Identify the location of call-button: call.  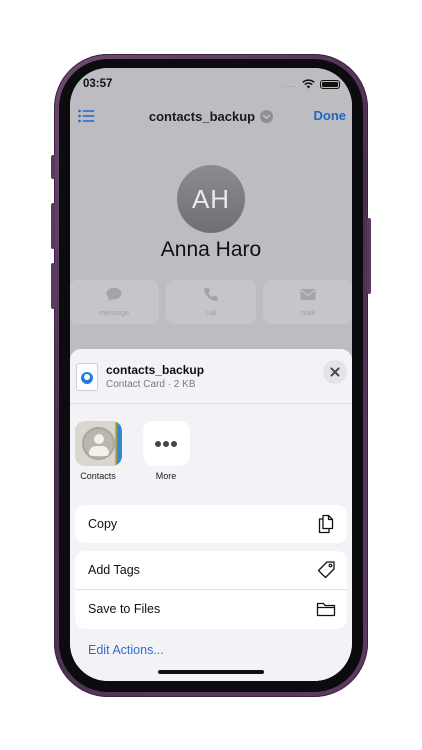
(211, 302).